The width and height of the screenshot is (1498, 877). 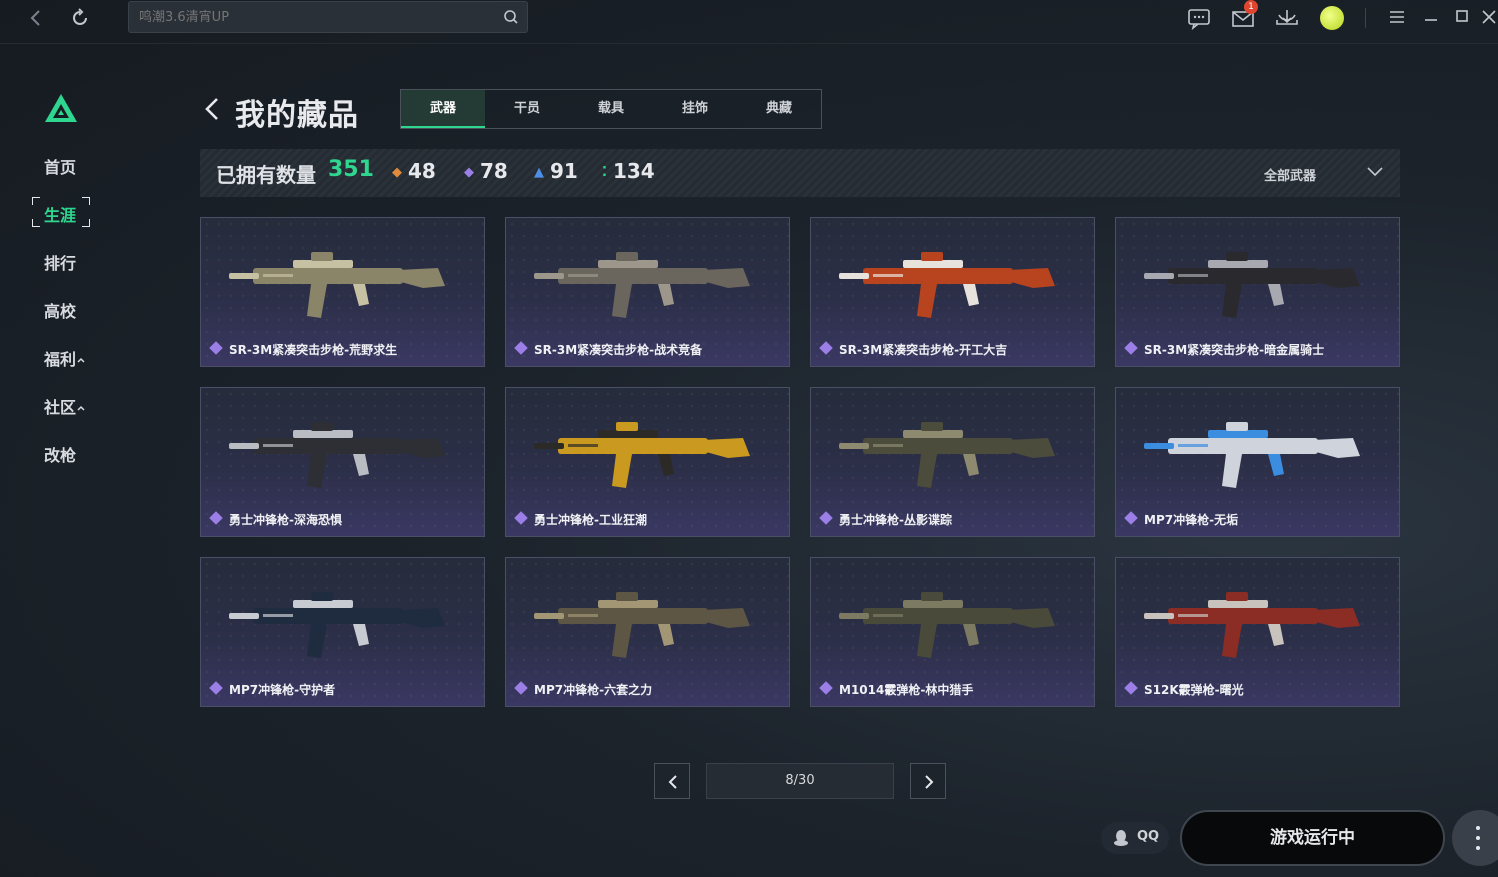 I want to click on item-name: SR-3M紧凑突击步枪-战术竞备, so click(x=618, y=350).